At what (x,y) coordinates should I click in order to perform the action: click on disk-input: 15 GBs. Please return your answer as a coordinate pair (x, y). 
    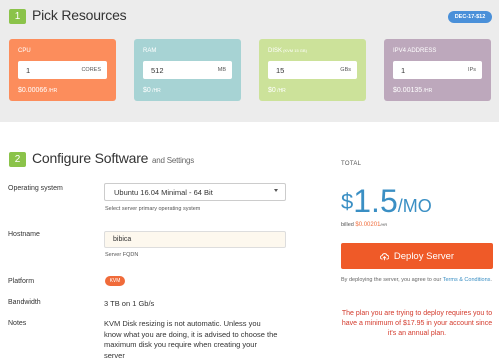
    Looking at the image, I should click on (312, 70).